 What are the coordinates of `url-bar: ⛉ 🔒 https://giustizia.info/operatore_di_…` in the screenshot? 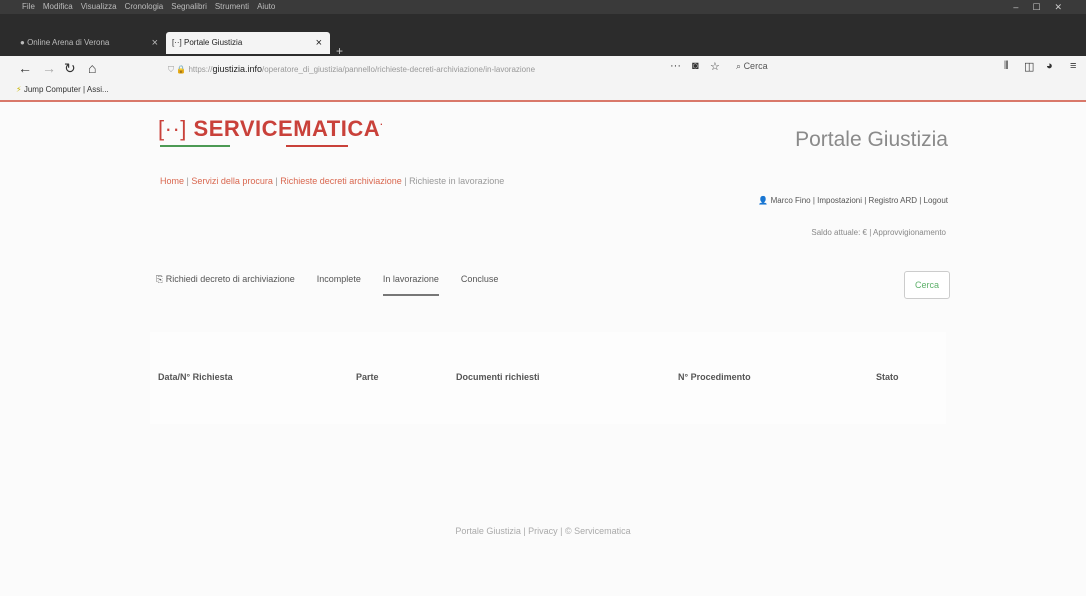 It's located at (408, 69).